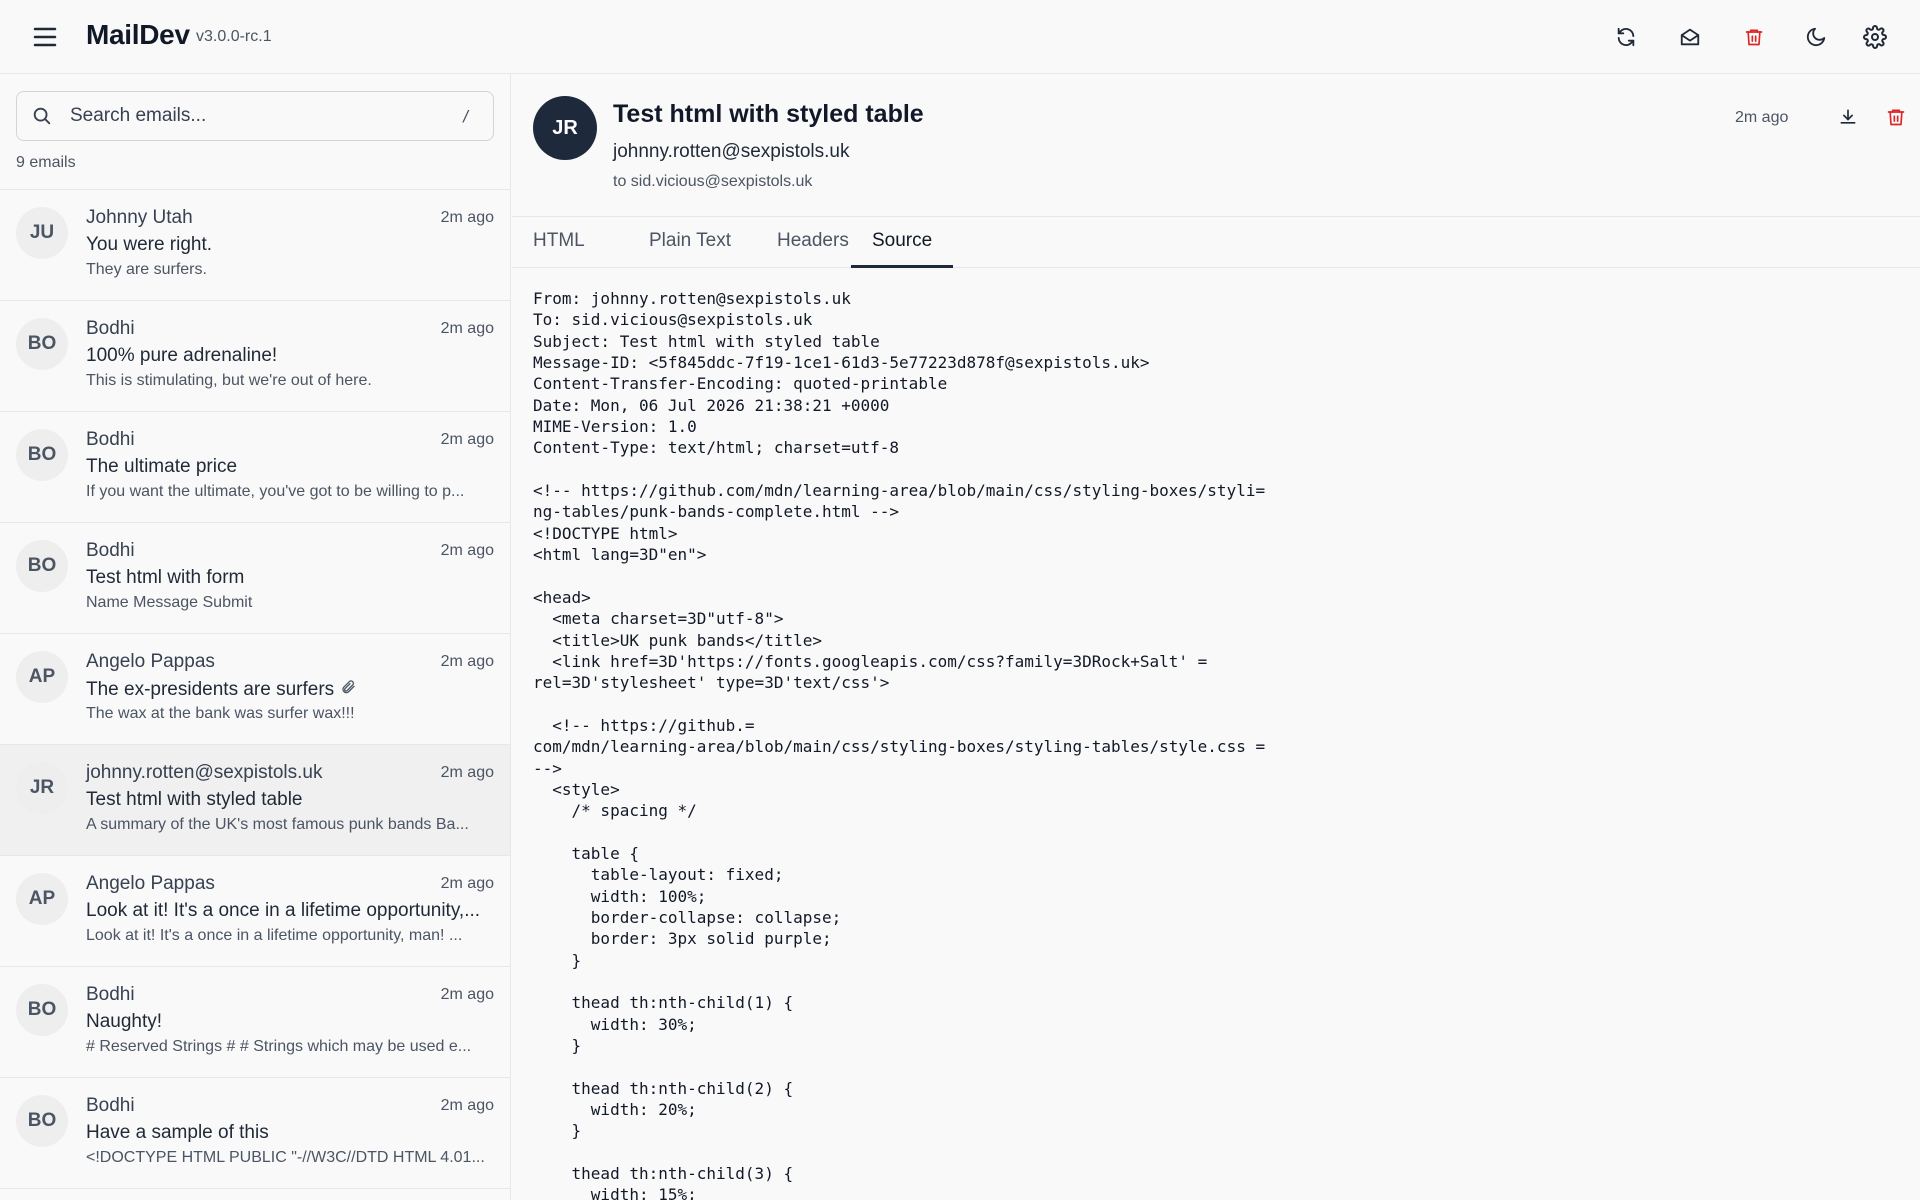  I want to click on dark-mode-icon, so click(1816, 37).